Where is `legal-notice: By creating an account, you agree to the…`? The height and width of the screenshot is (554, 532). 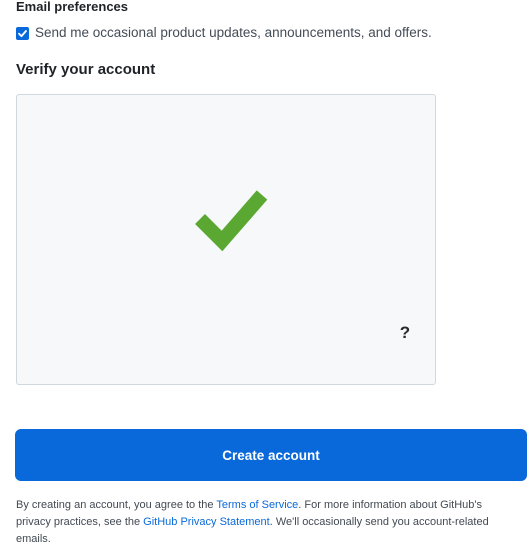 legal-notice: By creating an account, you agree to the… is located at coordinates (266, 522).